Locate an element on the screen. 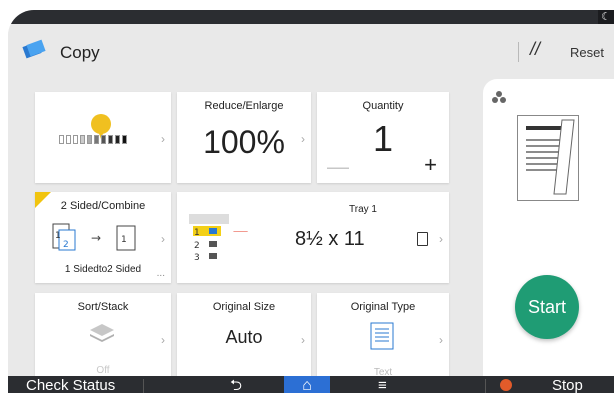  duplex-diagram-icon: 1 2 → 1 is located at coordinates (94, 237).